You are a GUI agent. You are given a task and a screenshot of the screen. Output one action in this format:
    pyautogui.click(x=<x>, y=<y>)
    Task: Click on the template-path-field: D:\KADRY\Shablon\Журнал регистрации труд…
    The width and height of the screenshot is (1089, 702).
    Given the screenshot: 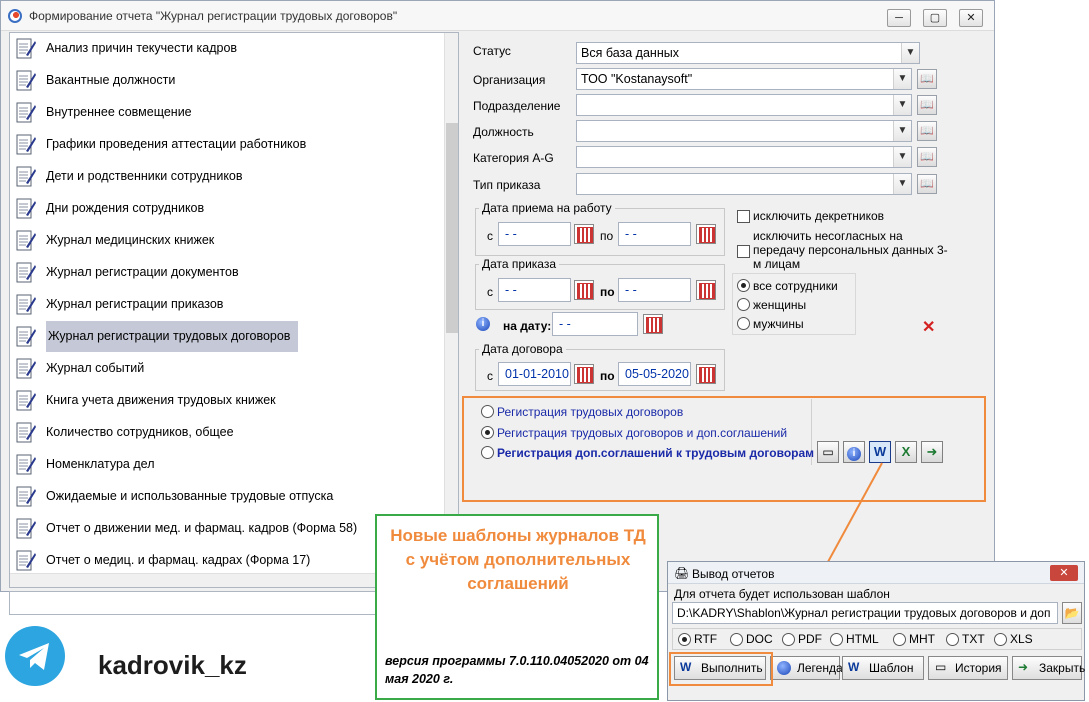 What is the action you would take?
    pyautogui.click(x=865, y=613)
    